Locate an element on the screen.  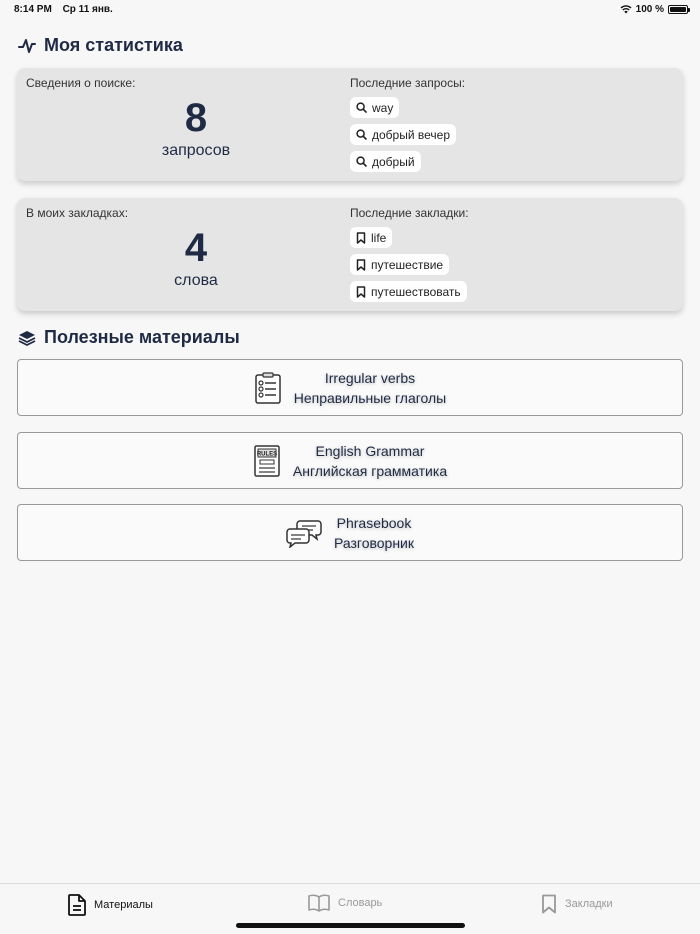
material-title: English Grammar is located at coordinates (370, 450).